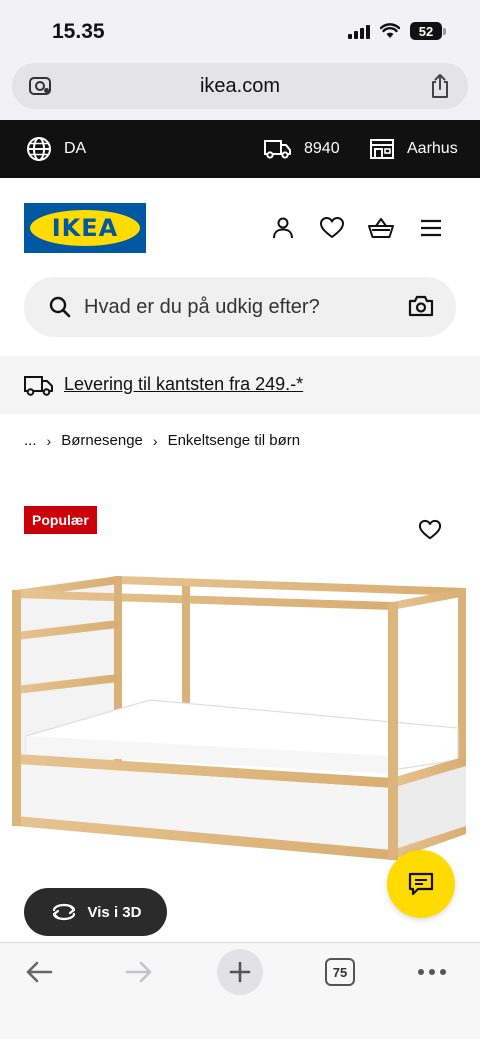  I want to click on status-bar: 15.35 52, so click(240, 30).